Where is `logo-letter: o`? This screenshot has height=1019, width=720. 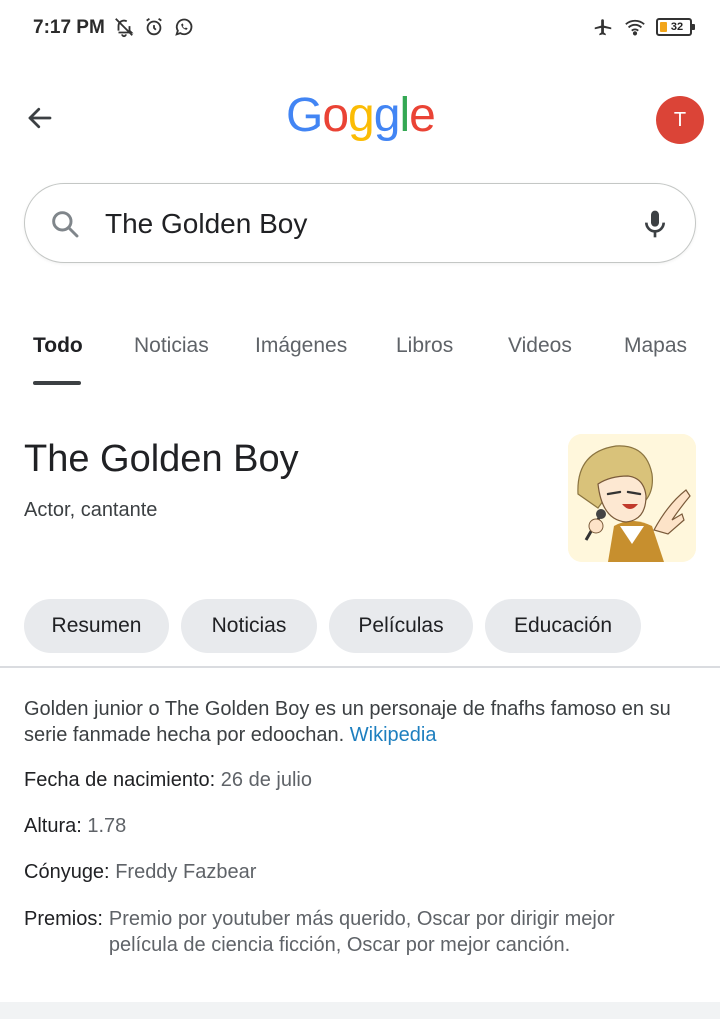
logo-letter: o is located at coordinates (335, 115).